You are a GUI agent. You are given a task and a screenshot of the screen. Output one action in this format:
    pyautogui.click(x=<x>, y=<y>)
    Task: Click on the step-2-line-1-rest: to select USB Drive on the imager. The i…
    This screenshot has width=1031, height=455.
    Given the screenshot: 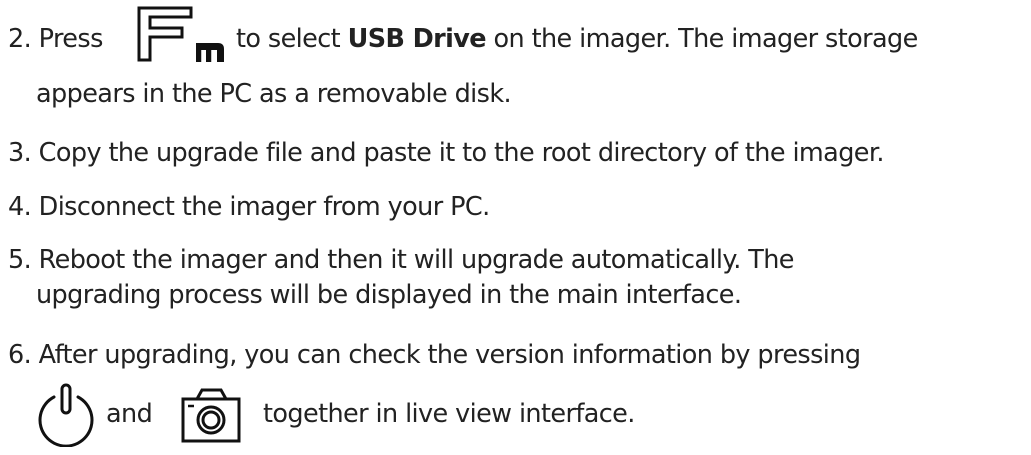 What is the action you would take?
    pyautogui.click(x=577, y=39)
    